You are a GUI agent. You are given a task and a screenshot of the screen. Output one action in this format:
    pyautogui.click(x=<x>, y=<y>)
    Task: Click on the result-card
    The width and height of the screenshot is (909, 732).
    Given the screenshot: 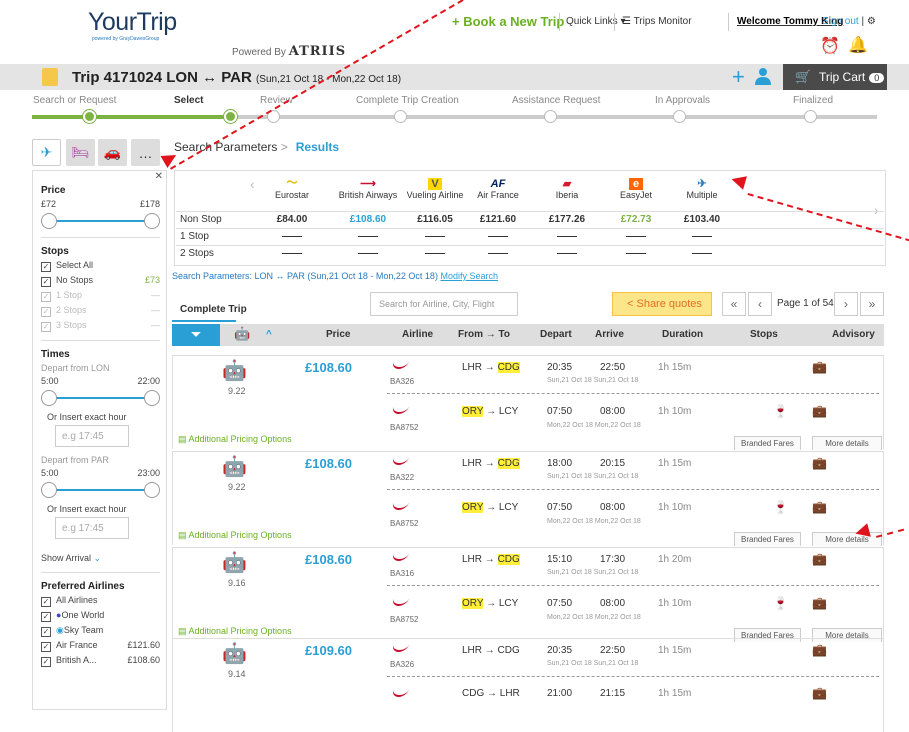 What is the action you would take?
    pyautogui.click(x=528, y=685)
    